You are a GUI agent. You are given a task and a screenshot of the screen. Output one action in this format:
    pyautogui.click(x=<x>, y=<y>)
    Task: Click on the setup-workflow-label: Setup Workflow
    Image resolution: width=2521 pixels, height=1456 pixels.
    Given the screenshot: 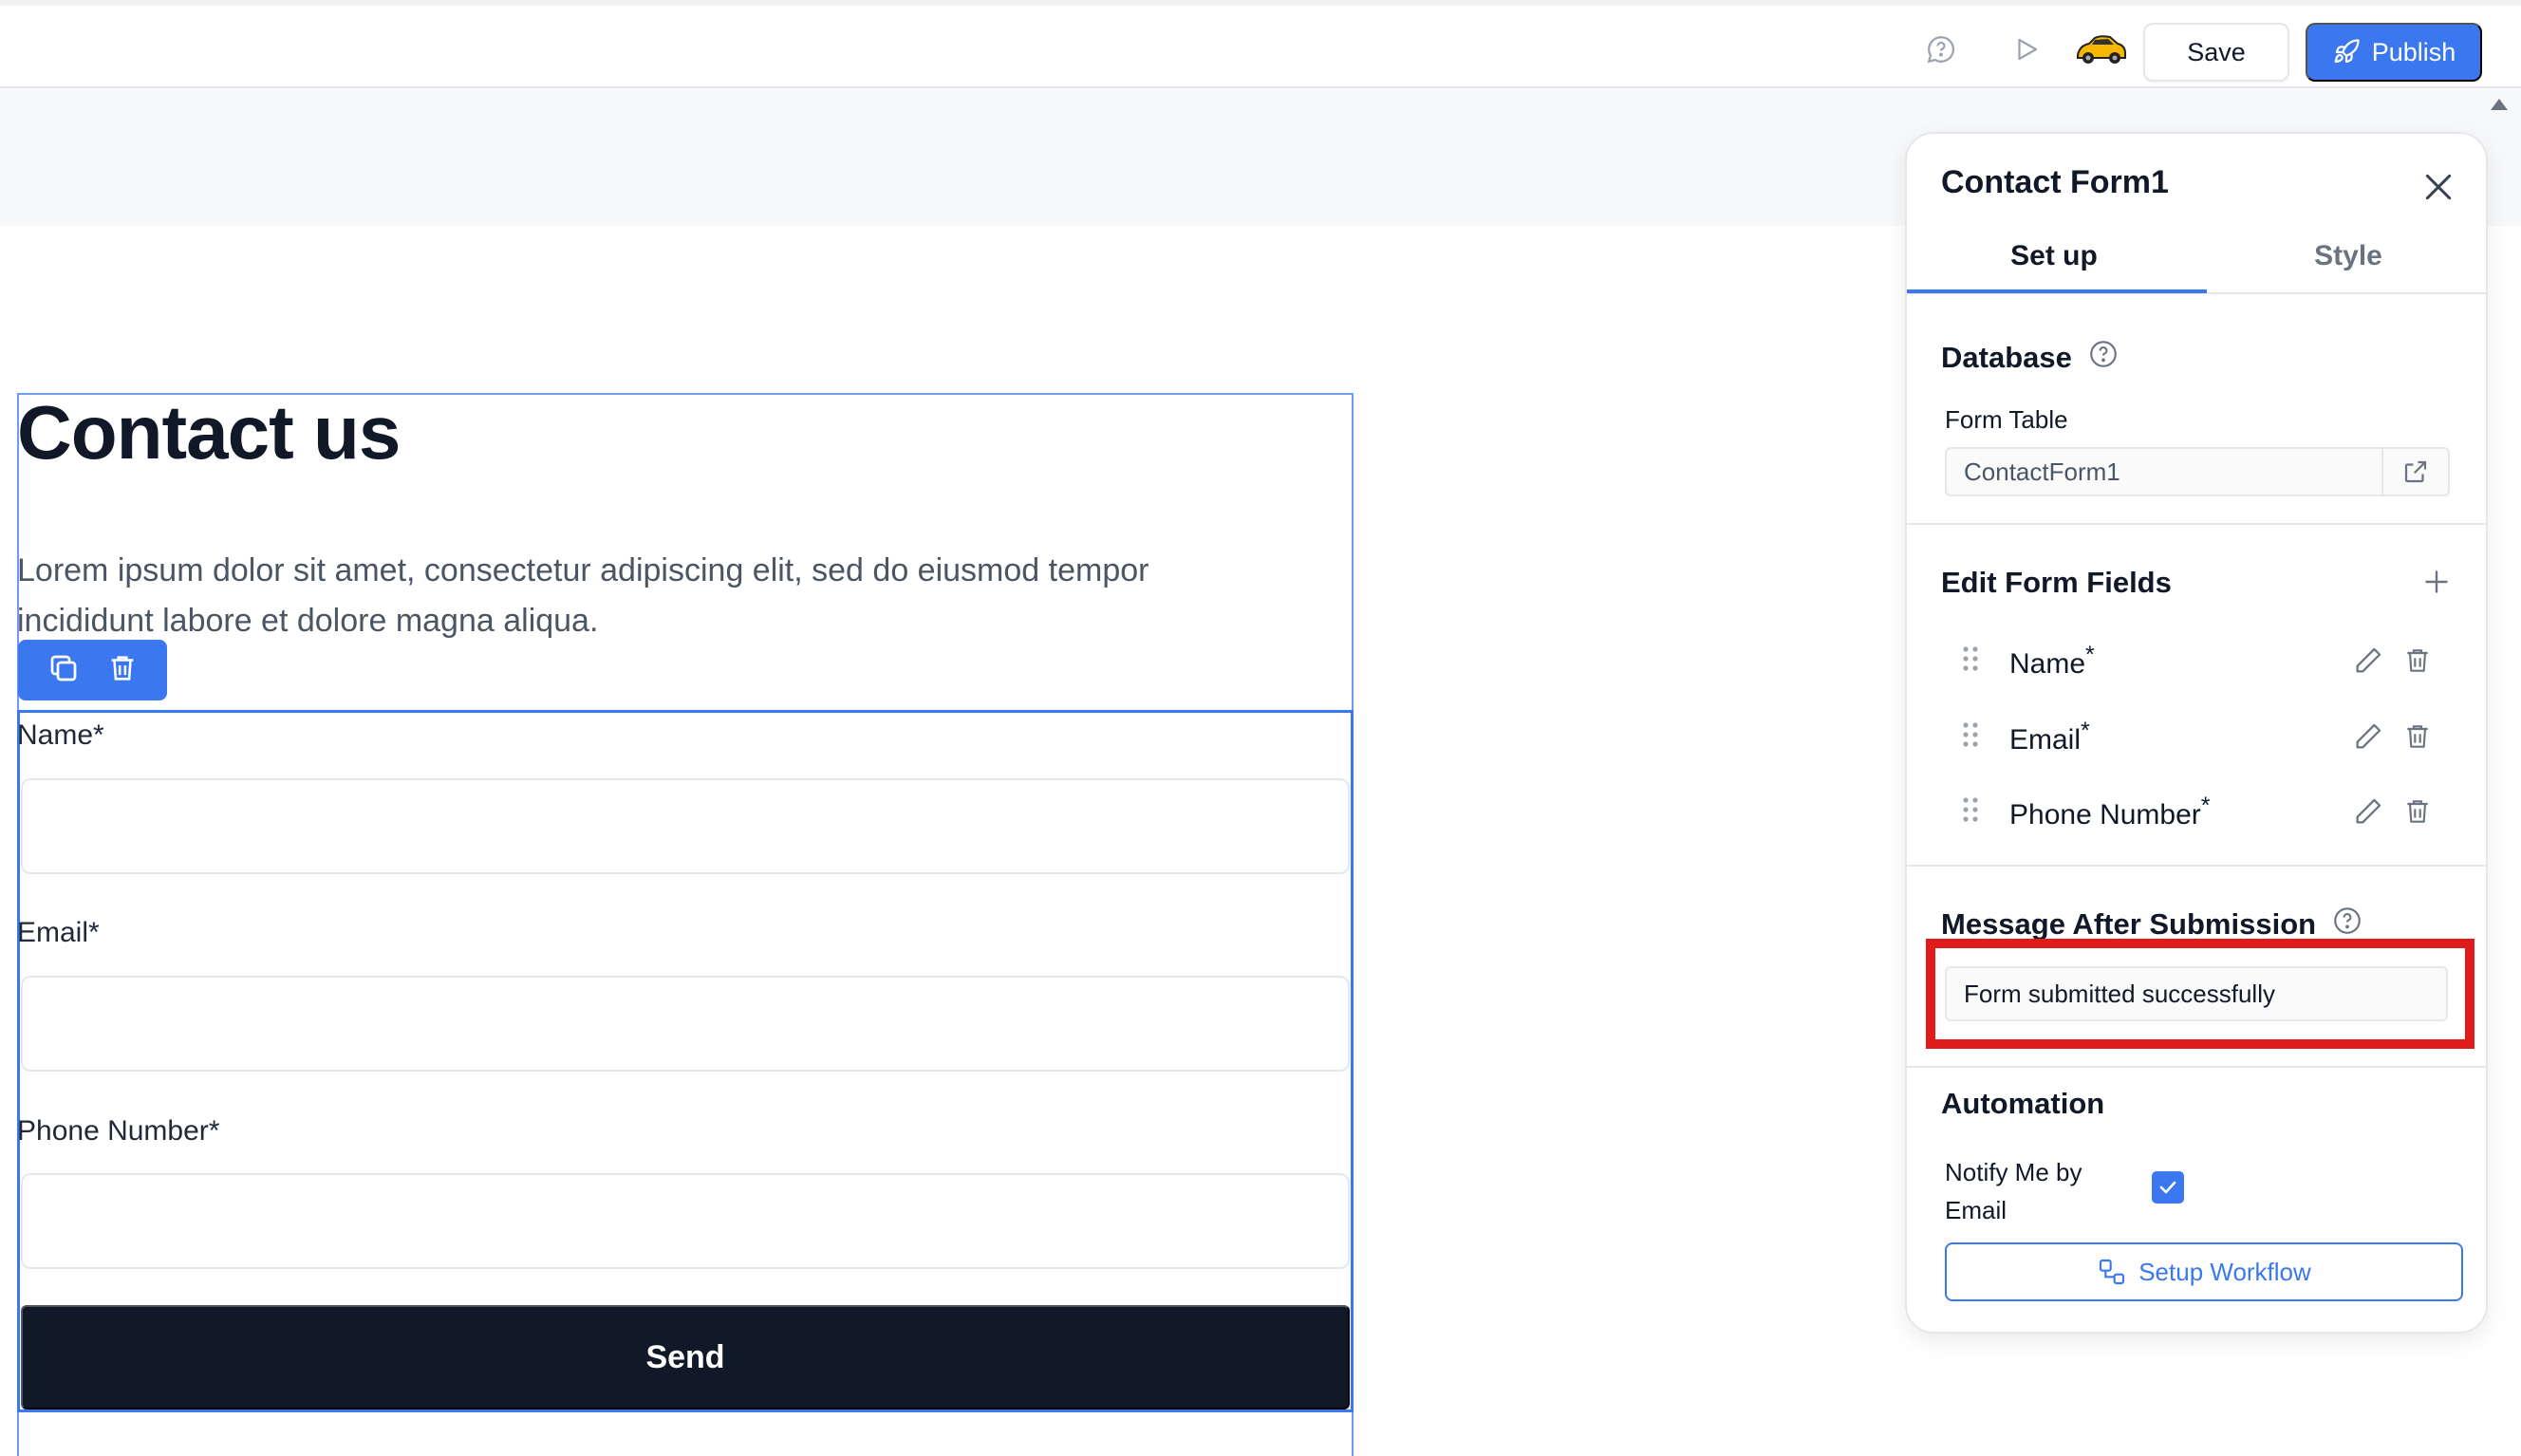 What is the action you would take?
    pyautogui.click(x=2224, y=1272)
    